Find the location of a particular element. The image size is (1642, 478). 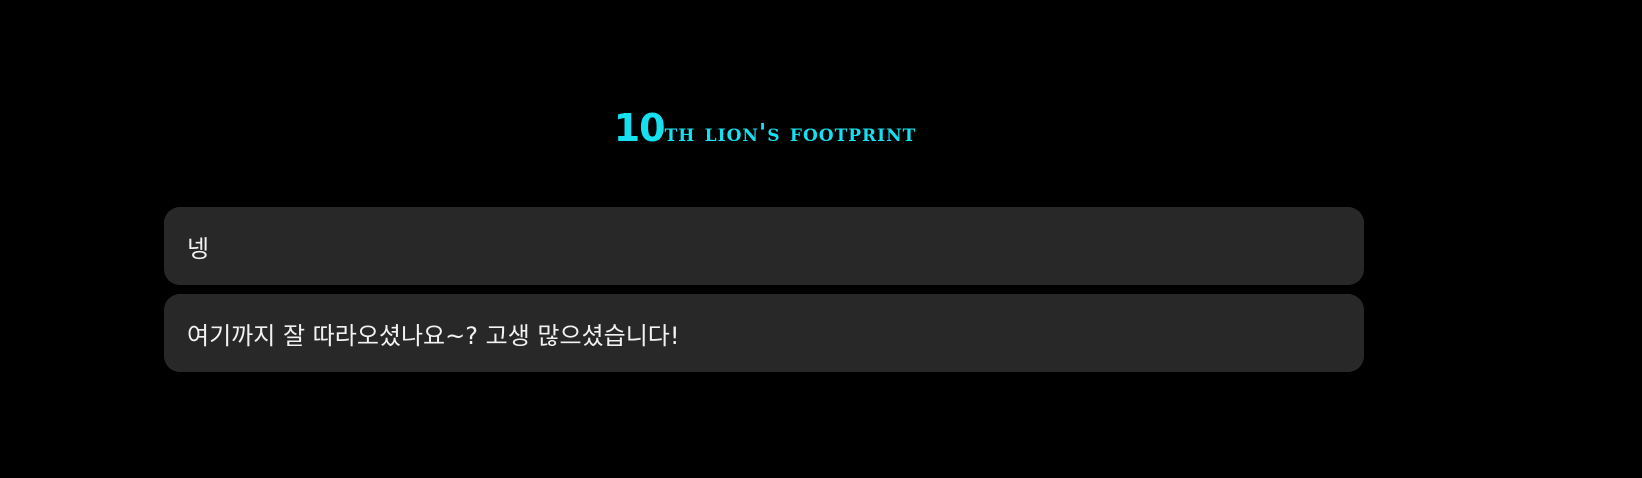

page-title: 10th lion's footprint is located at coordinates (765, 130).